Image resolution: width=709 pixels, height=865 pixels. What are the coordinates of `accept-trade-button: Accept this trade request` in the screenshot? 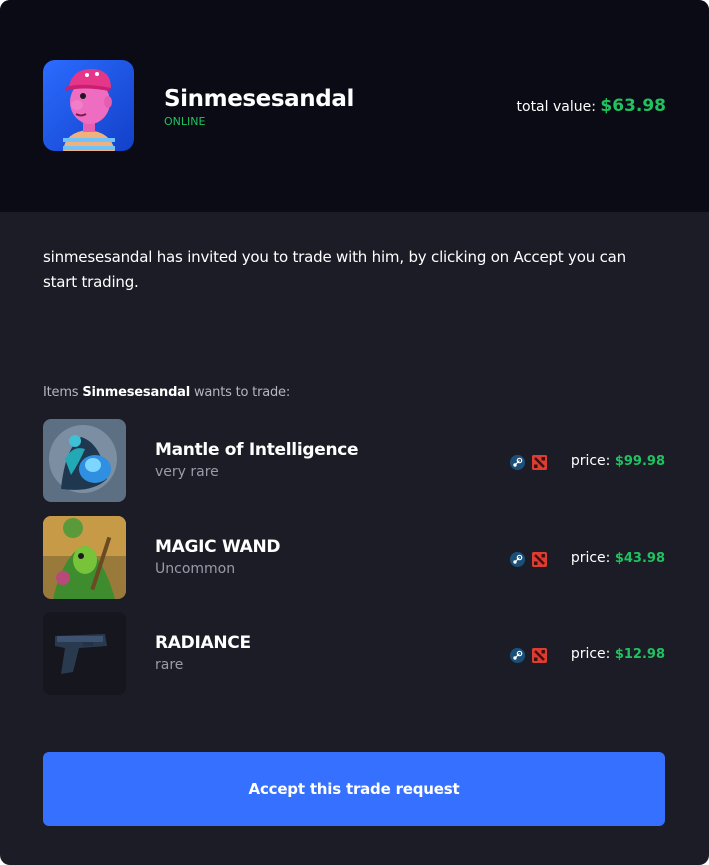 It's located at (354, 789).